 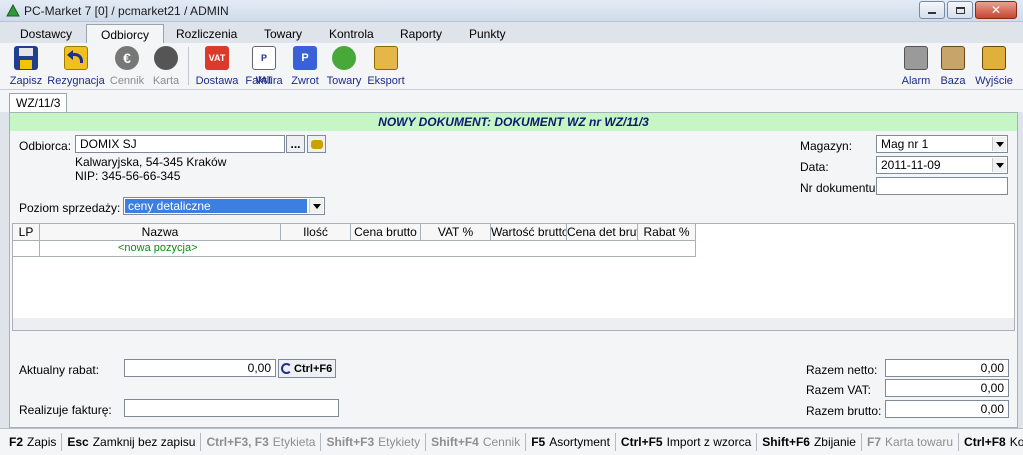 I want to click on shortcut-label: Ctrl+F3, F3 Etykieta, so click(x=261, y=442).